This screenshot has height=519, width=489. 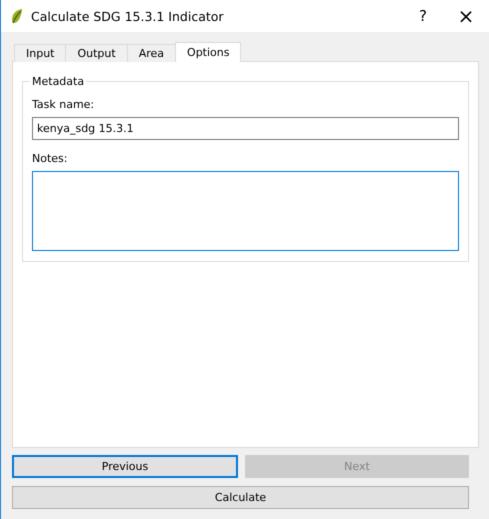 I want to click on notes-field, so click(x=245, y=211).